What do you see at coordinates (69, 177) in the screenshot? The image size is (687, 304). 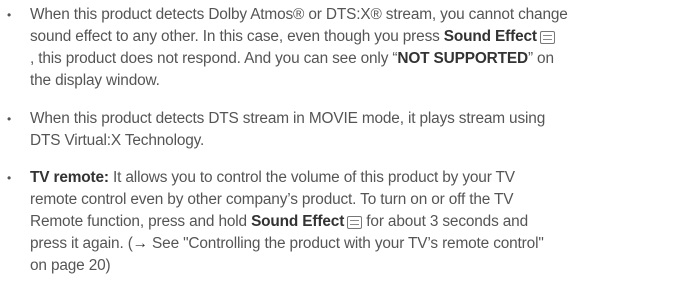 I see `tv-remote-label: TV remote:` at bounding box center [69, 177].